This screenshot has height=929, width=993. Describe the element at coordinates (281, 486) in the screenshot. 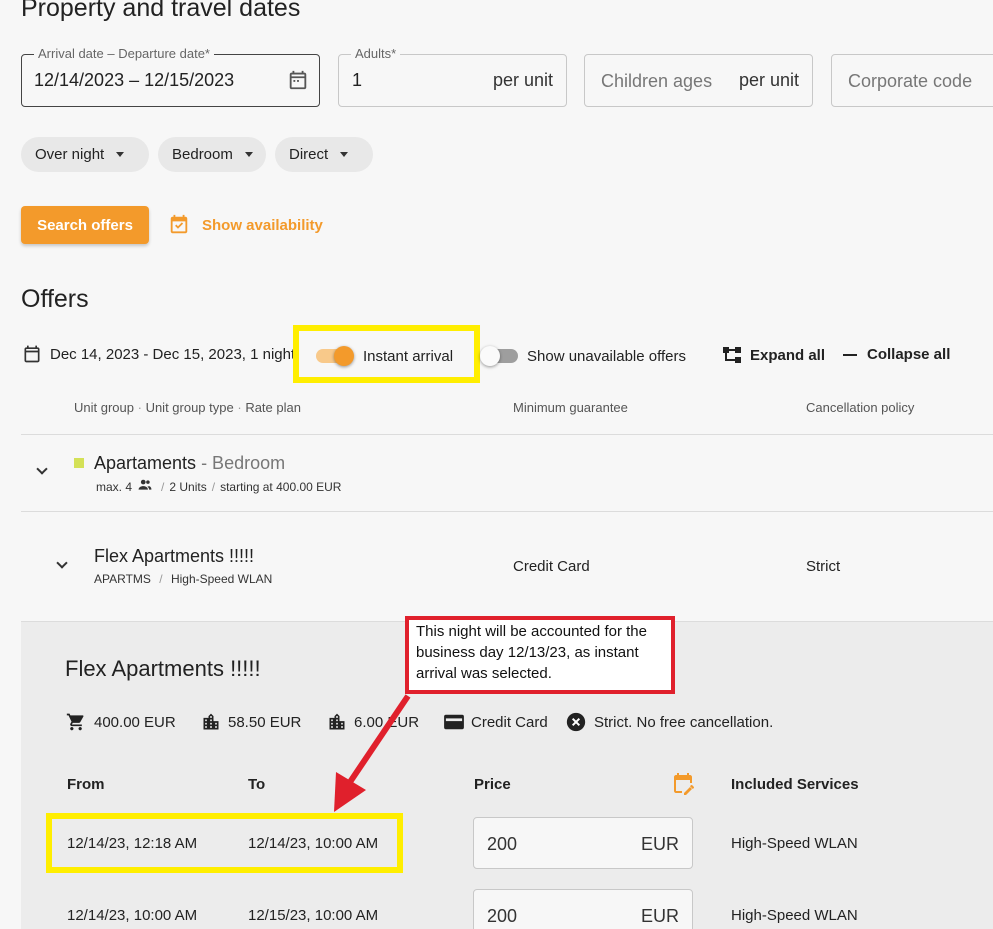

I see `starting-price: starting at 400.00 EUR` at that location.